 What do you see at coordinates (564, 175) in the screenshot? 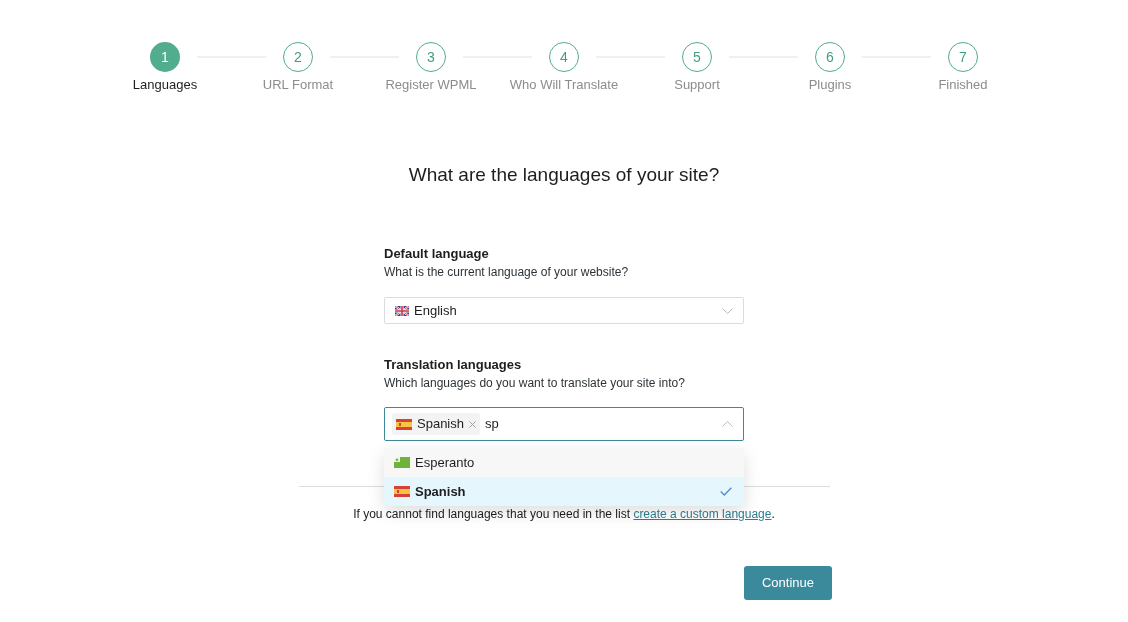
I see `page-title: What are the languages of your site?` at bounding box center [564, 175].